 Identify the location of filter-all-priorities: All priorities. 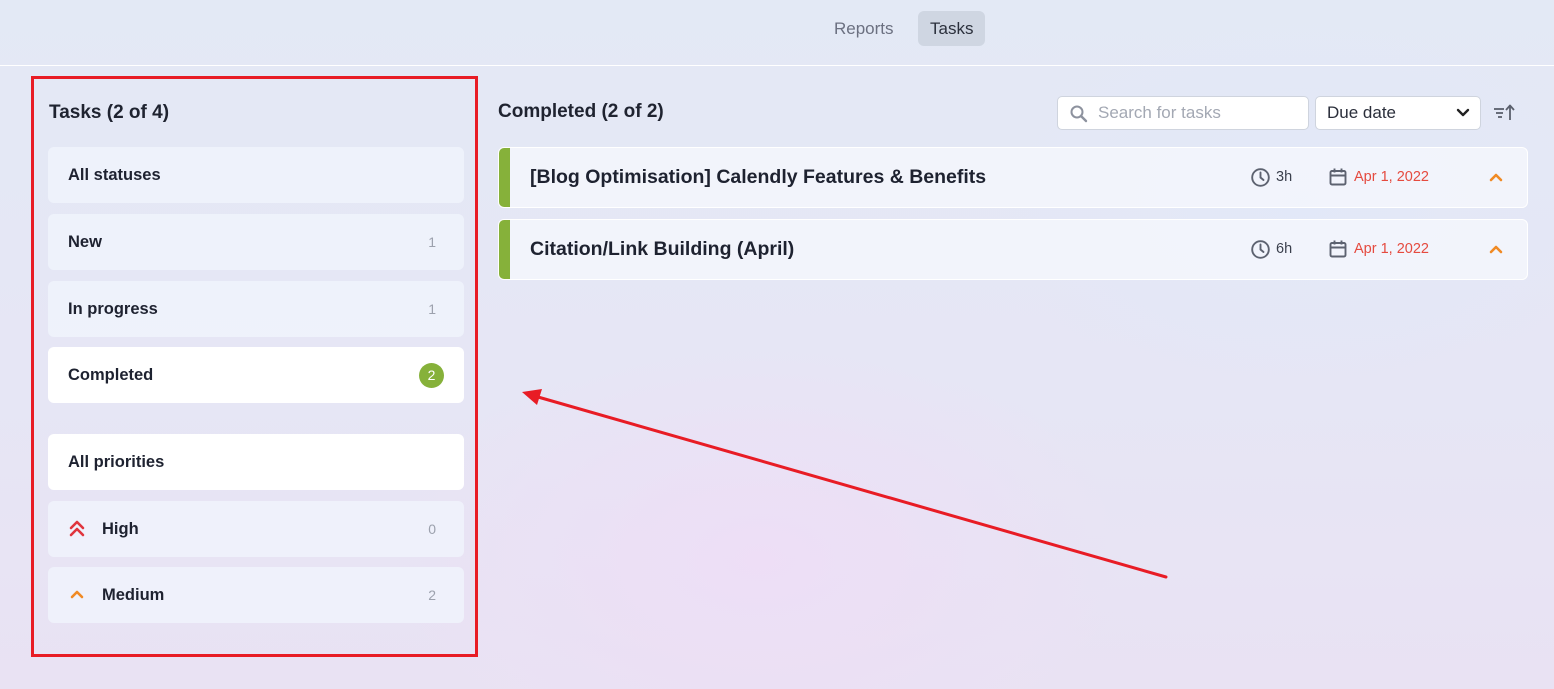
(256, 462).